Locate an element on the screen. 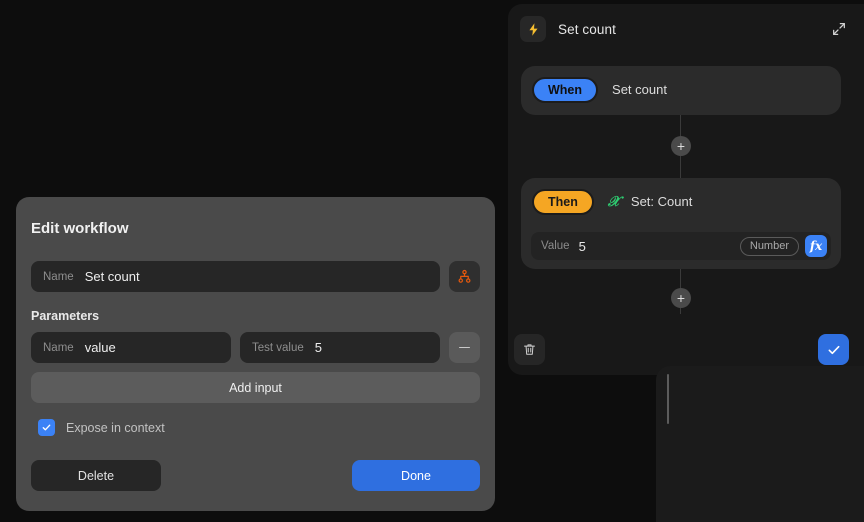  workflow-name-row: Name Set count is located at coordinates (255, 276).